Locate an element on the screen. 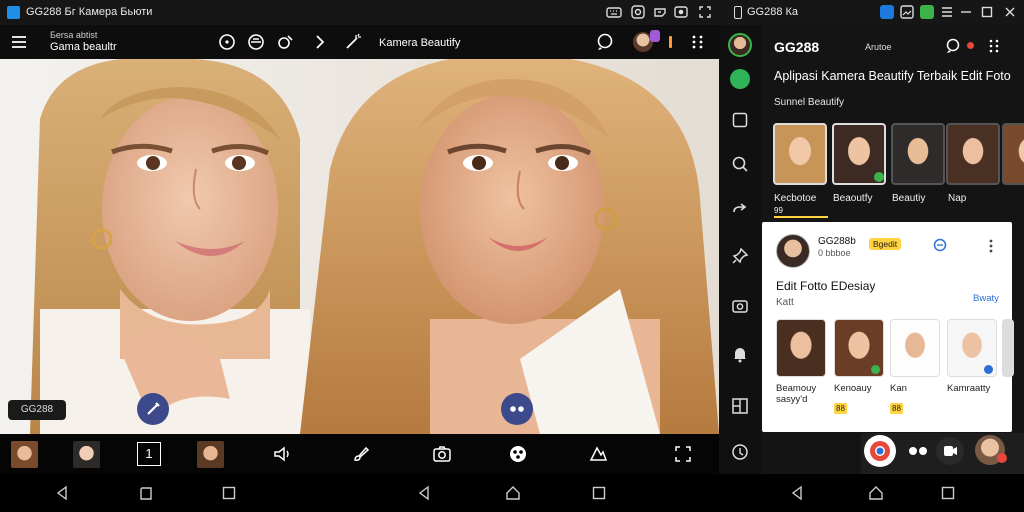 This screenshot has width=1024, height=512. video-button-icon is located at coordinates (950, 451).